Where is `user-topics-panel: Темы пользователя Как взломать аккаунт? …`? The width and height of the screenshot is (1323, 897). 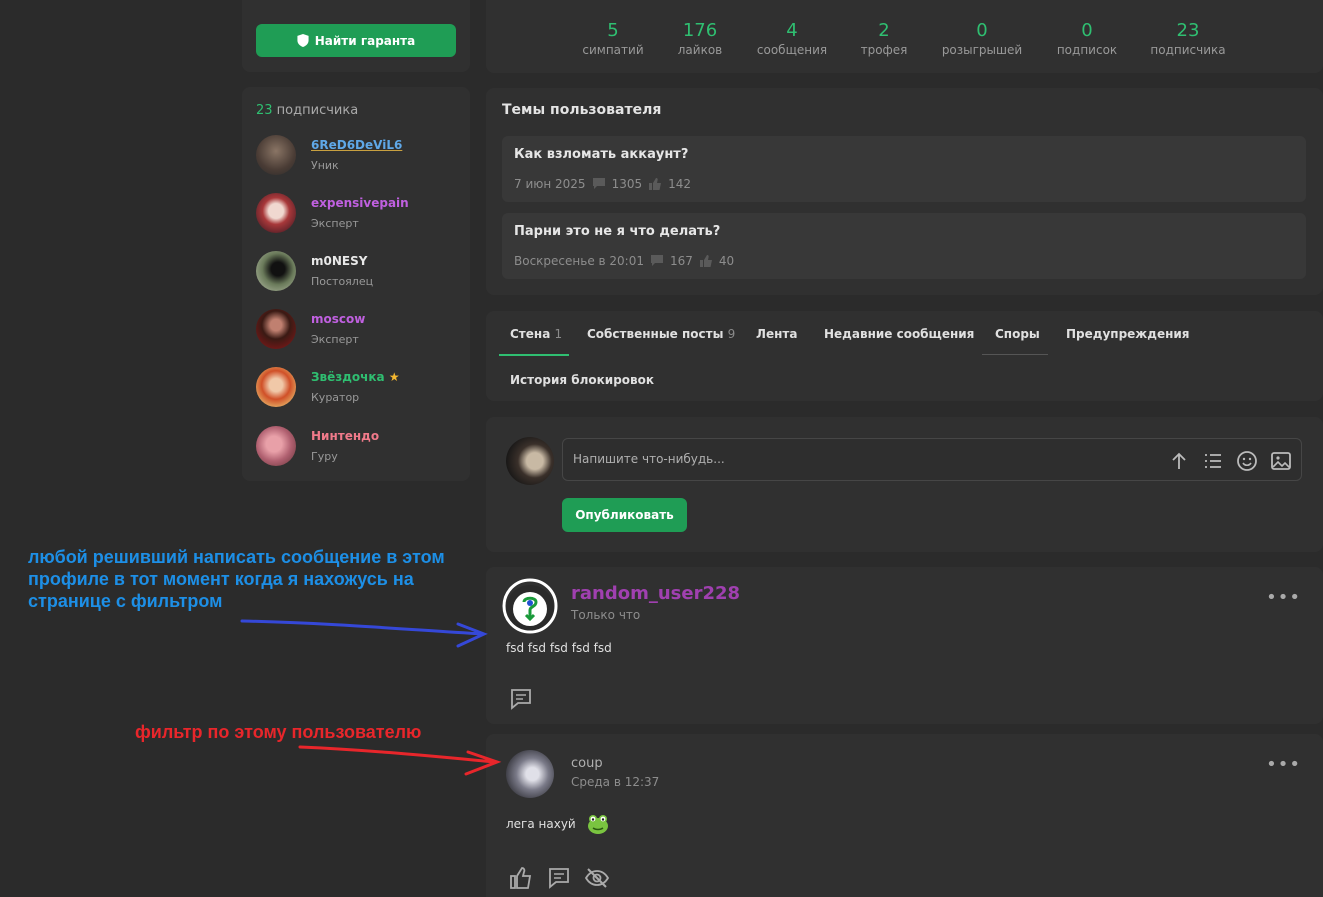 user-topics-panel: Темы пользователя Как взломать аккаунт? … is located at coordinates (904, 191).